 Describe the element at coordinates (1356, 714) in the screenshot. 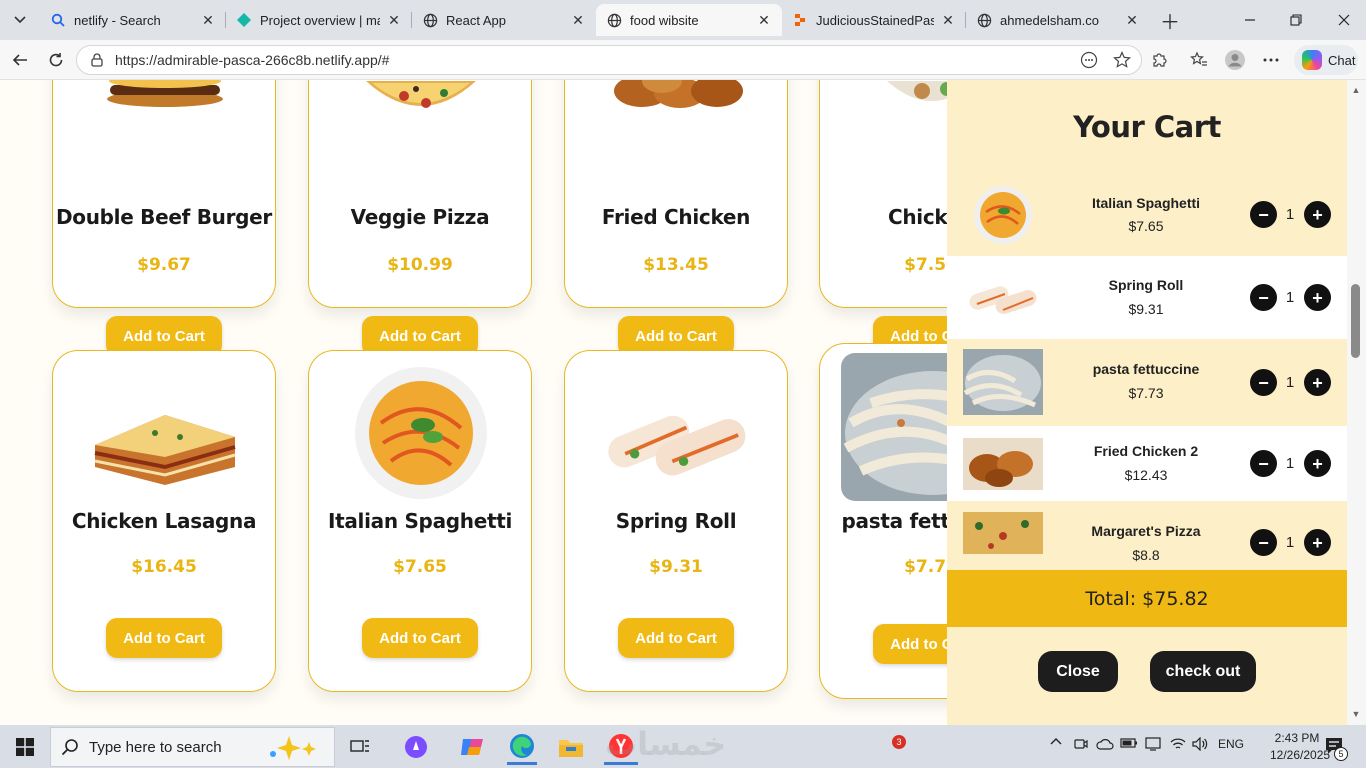

I see `scroll-down-arrow-icon: ▼` at that location.